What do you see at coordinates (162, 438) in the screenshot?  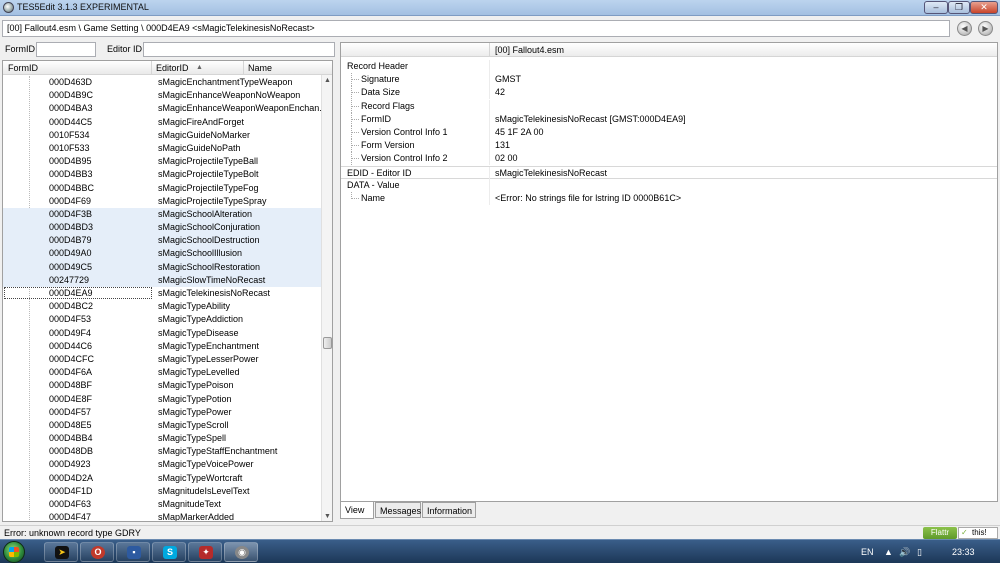 I see `tree-row: 000D4BB4 sMagicTypeSpell` at bounding box center [162, 438].